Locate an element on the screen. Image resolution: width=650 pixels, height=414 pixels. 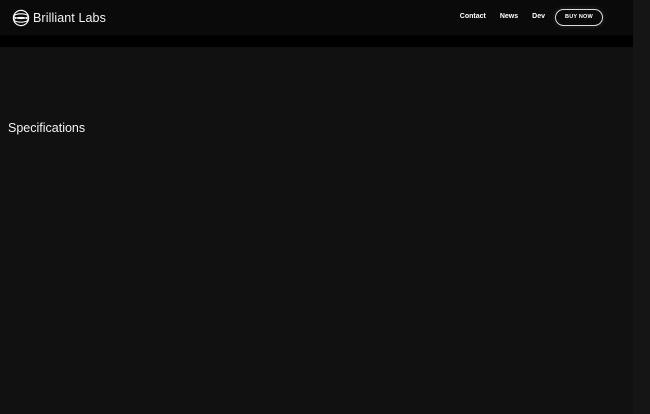
main-nav: Contact News Dev BUY NOW is located at coordinates (531, 17).